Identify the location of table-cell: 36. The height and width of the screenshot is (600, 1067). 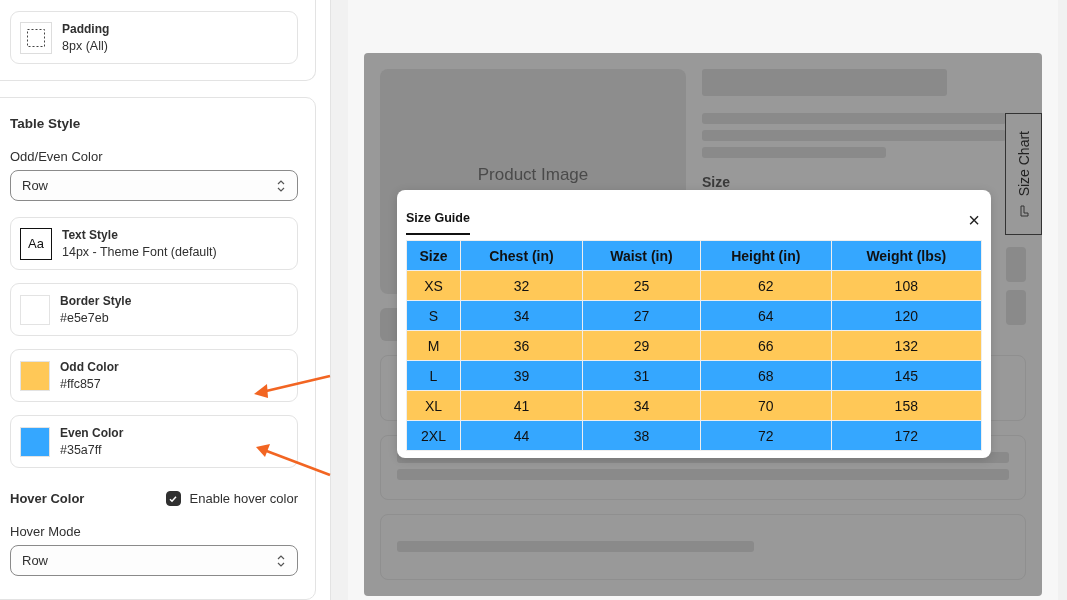
(521, 345).